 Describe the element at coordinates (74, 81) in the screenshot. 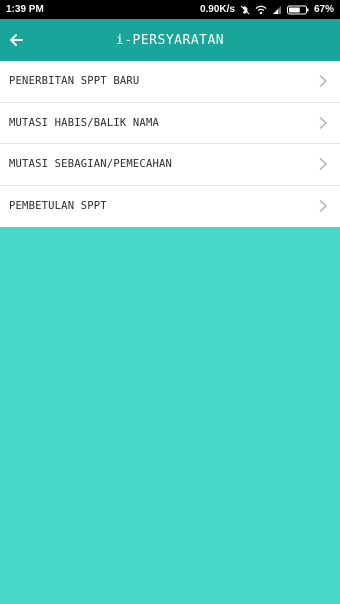

I see `menu-item-label: PENERBITAN SPPT BARU` at that location.